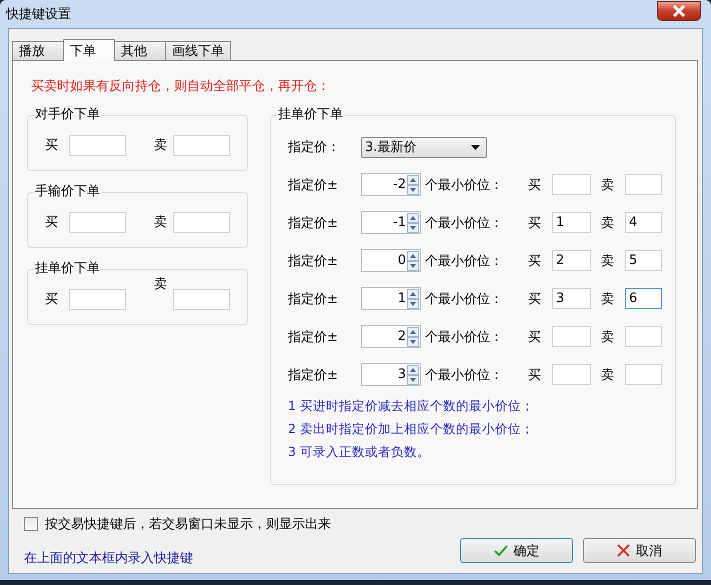 Image resolution: width=711 pixels, height=585 pixels. I want to click on cancel-button: 取消, so click(639, 550).